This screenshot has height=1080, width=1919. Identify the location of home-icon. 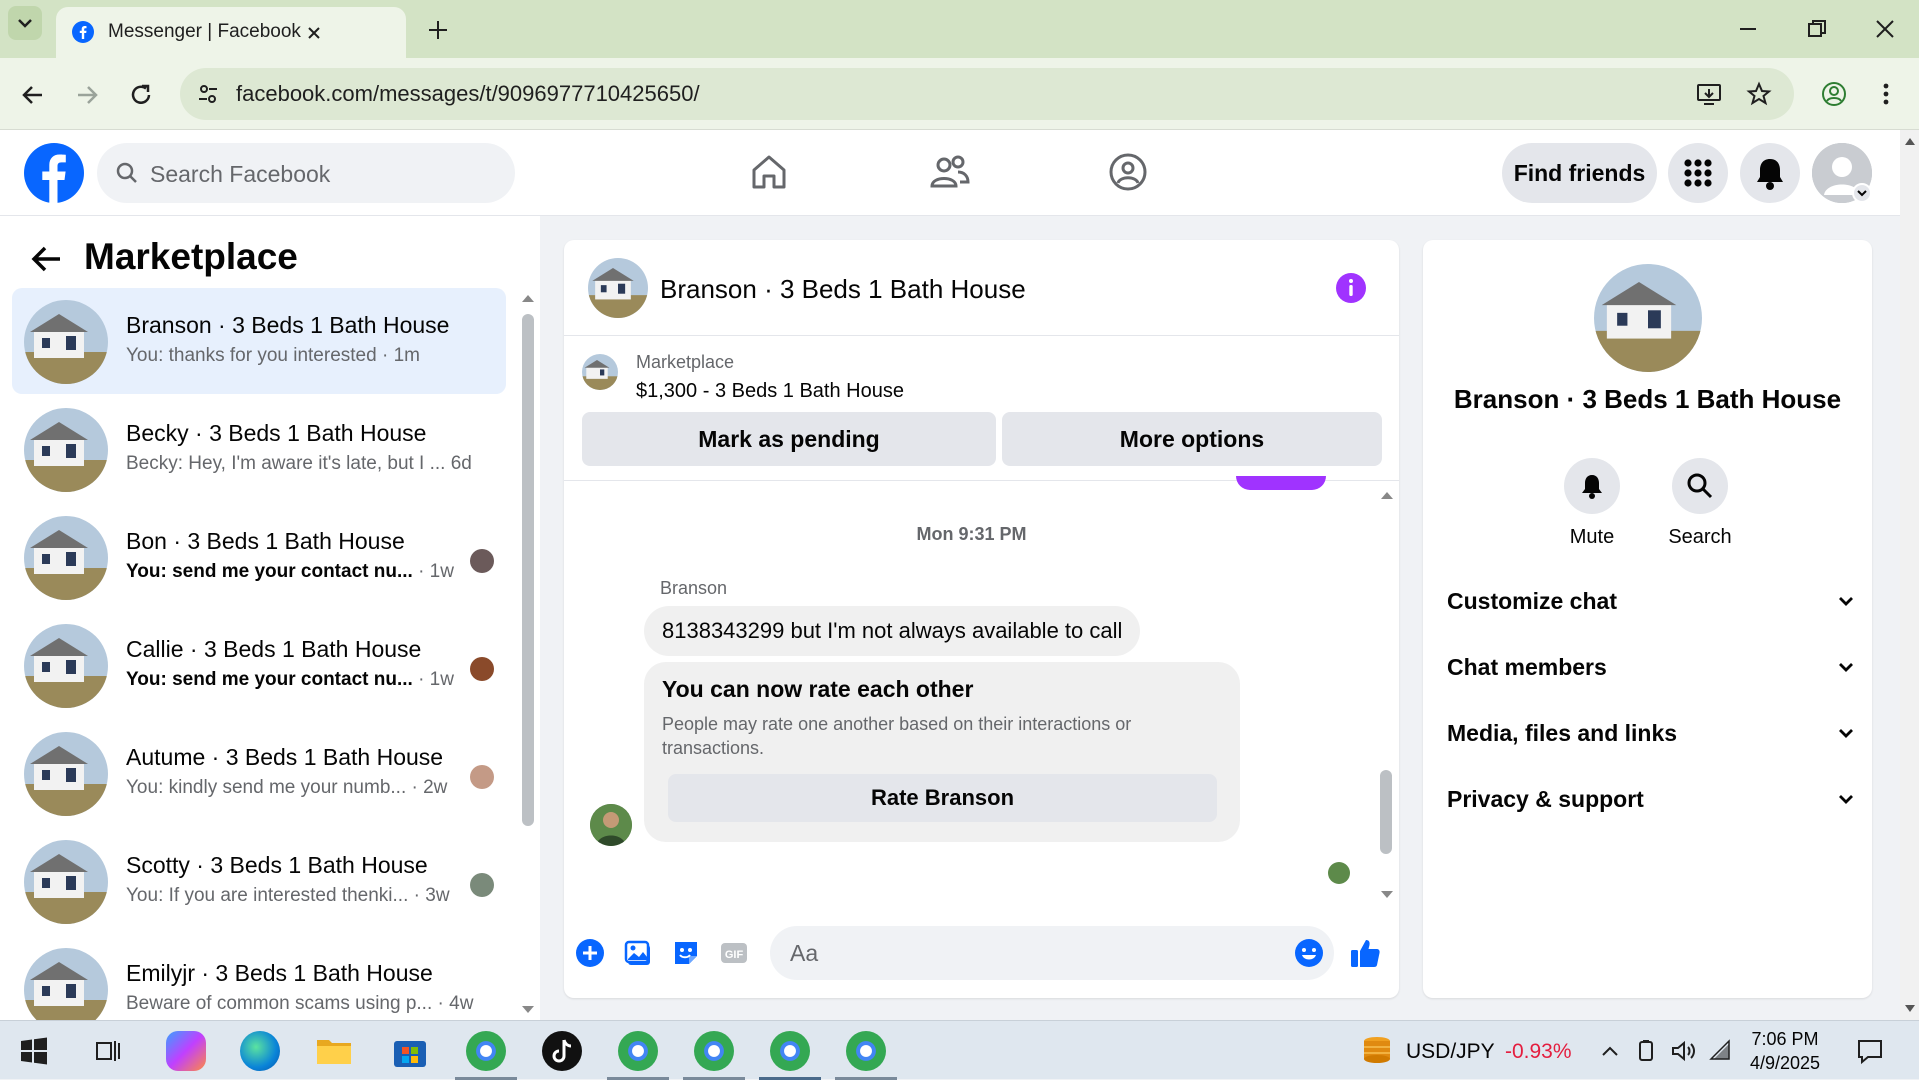
(769, 172).